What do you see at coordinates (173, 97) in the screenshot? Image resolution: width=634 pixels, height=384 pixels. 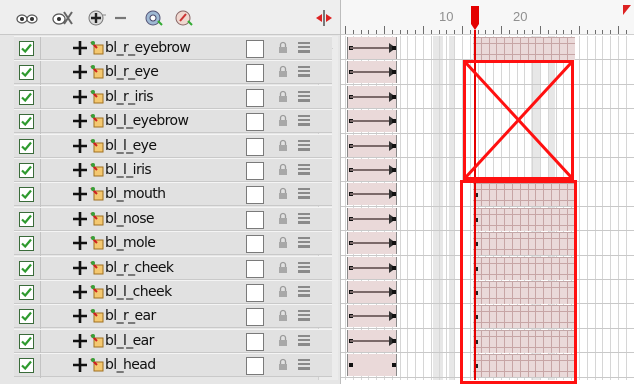 I see `layer-row: bl_r_iris` at bounding box center [173, 97].